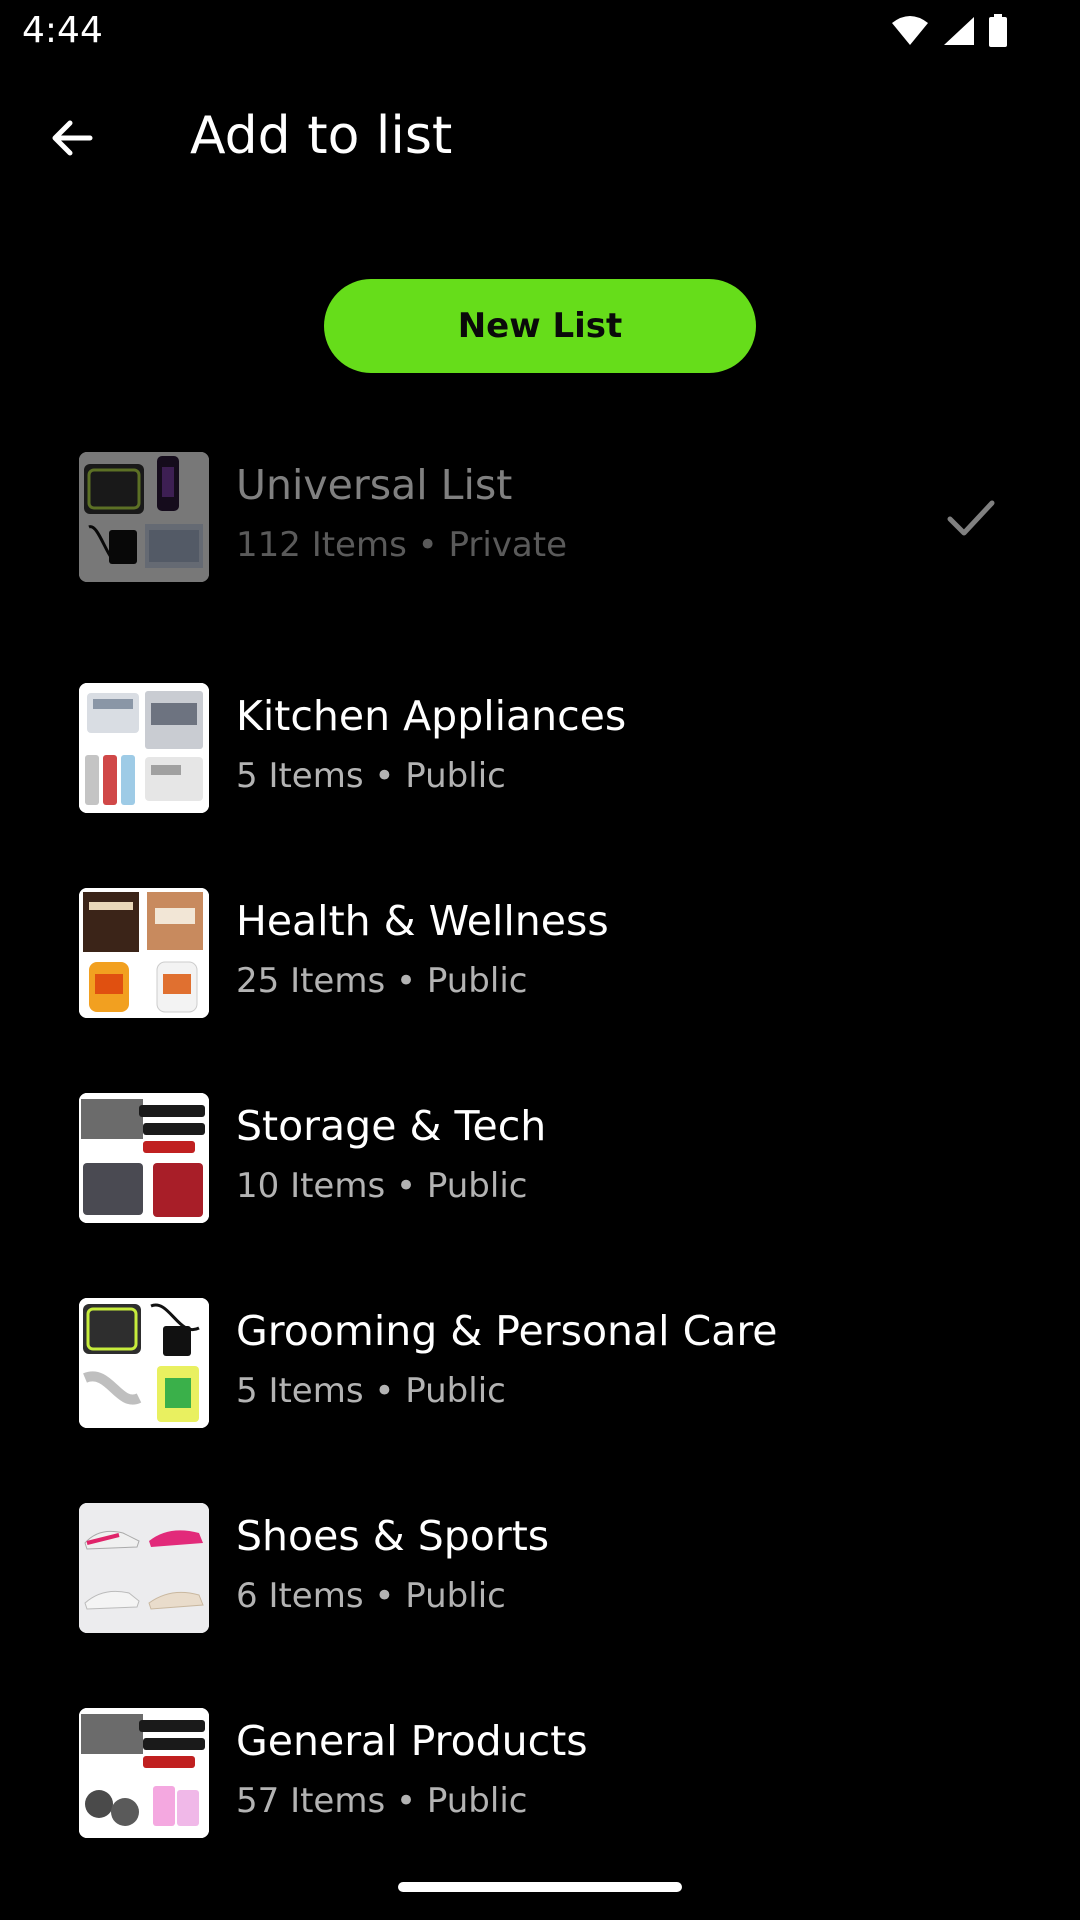 This screenshot has width=1080, height=1920. What do you see at coordinates (910, 30) in the screenshot?
I see `wifi-icon` at bounding box center [910, 30].